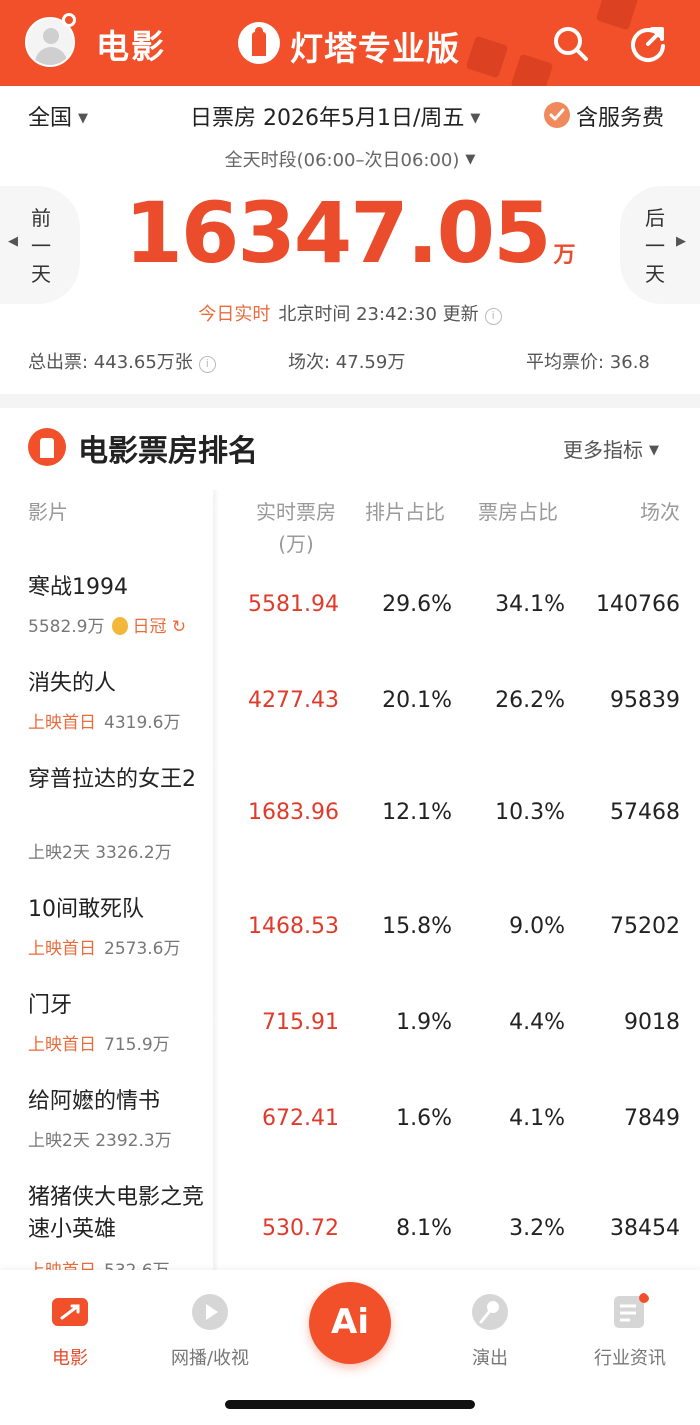  What do you see at coordinates (375, 48) in the screenshot?
I see `brand-name: 灯塔专业版` at bounding box center [375, 48].